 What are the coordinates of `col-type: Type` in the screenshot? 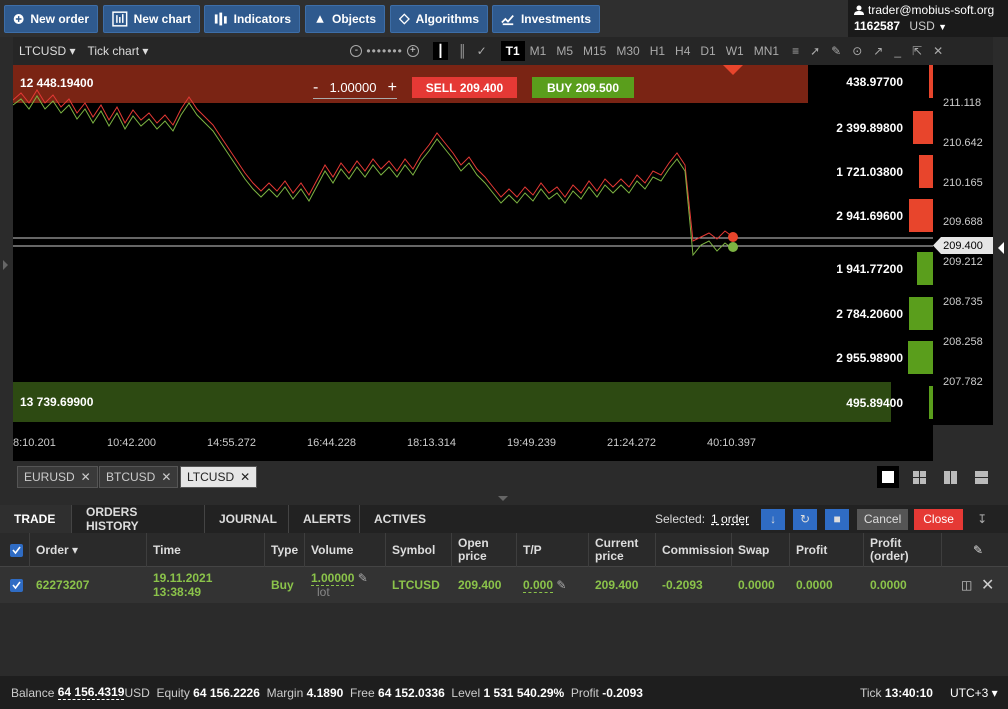 It's located at (285, 550).